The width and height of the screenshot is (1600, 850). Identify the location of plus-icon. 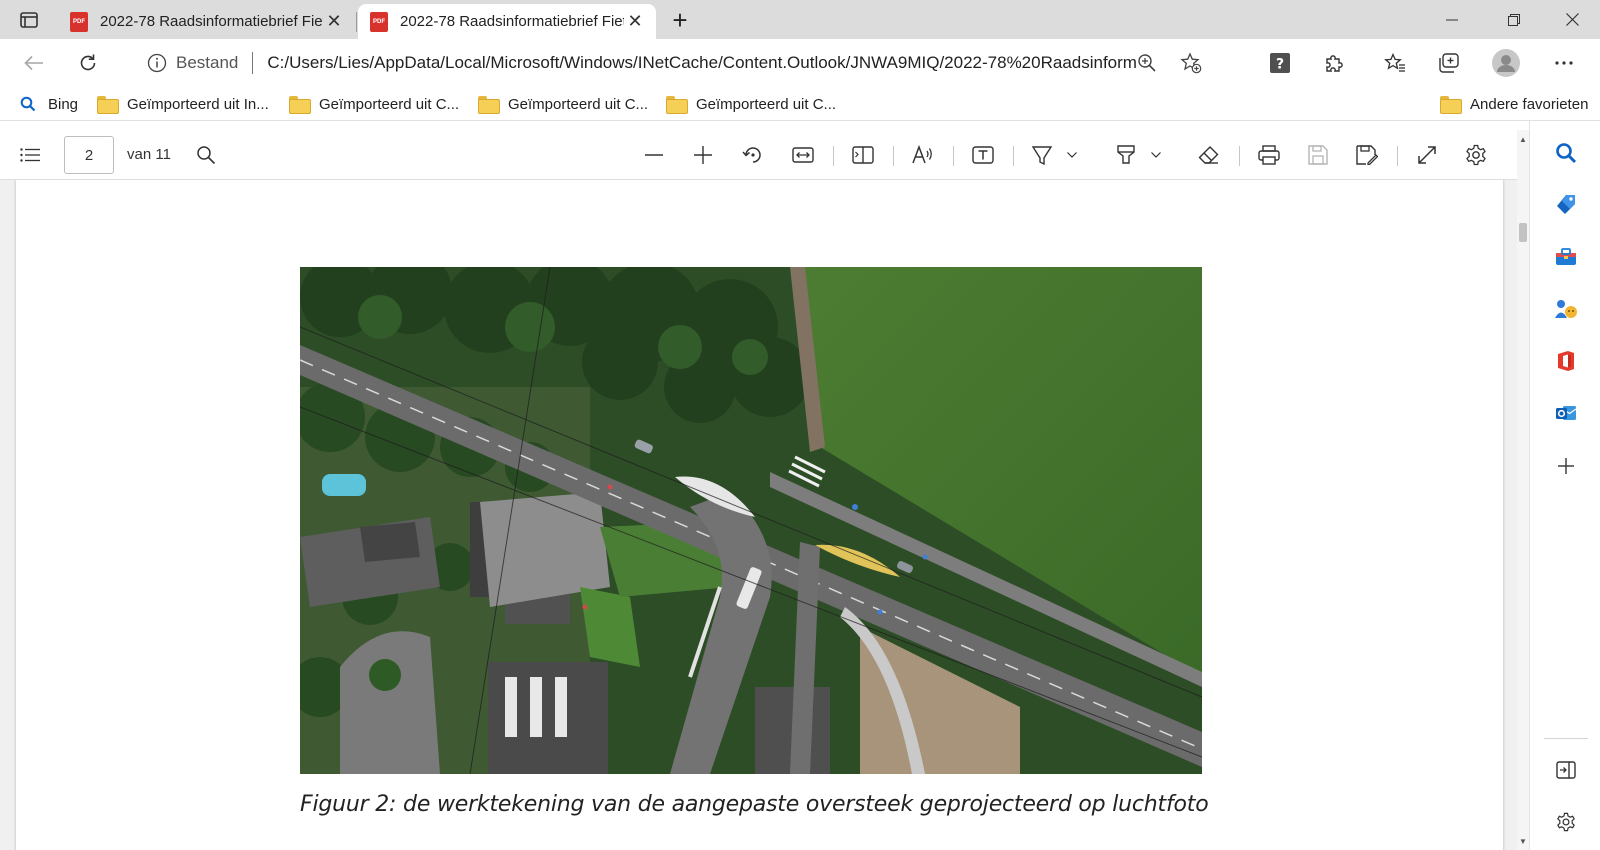
(1566, 466).